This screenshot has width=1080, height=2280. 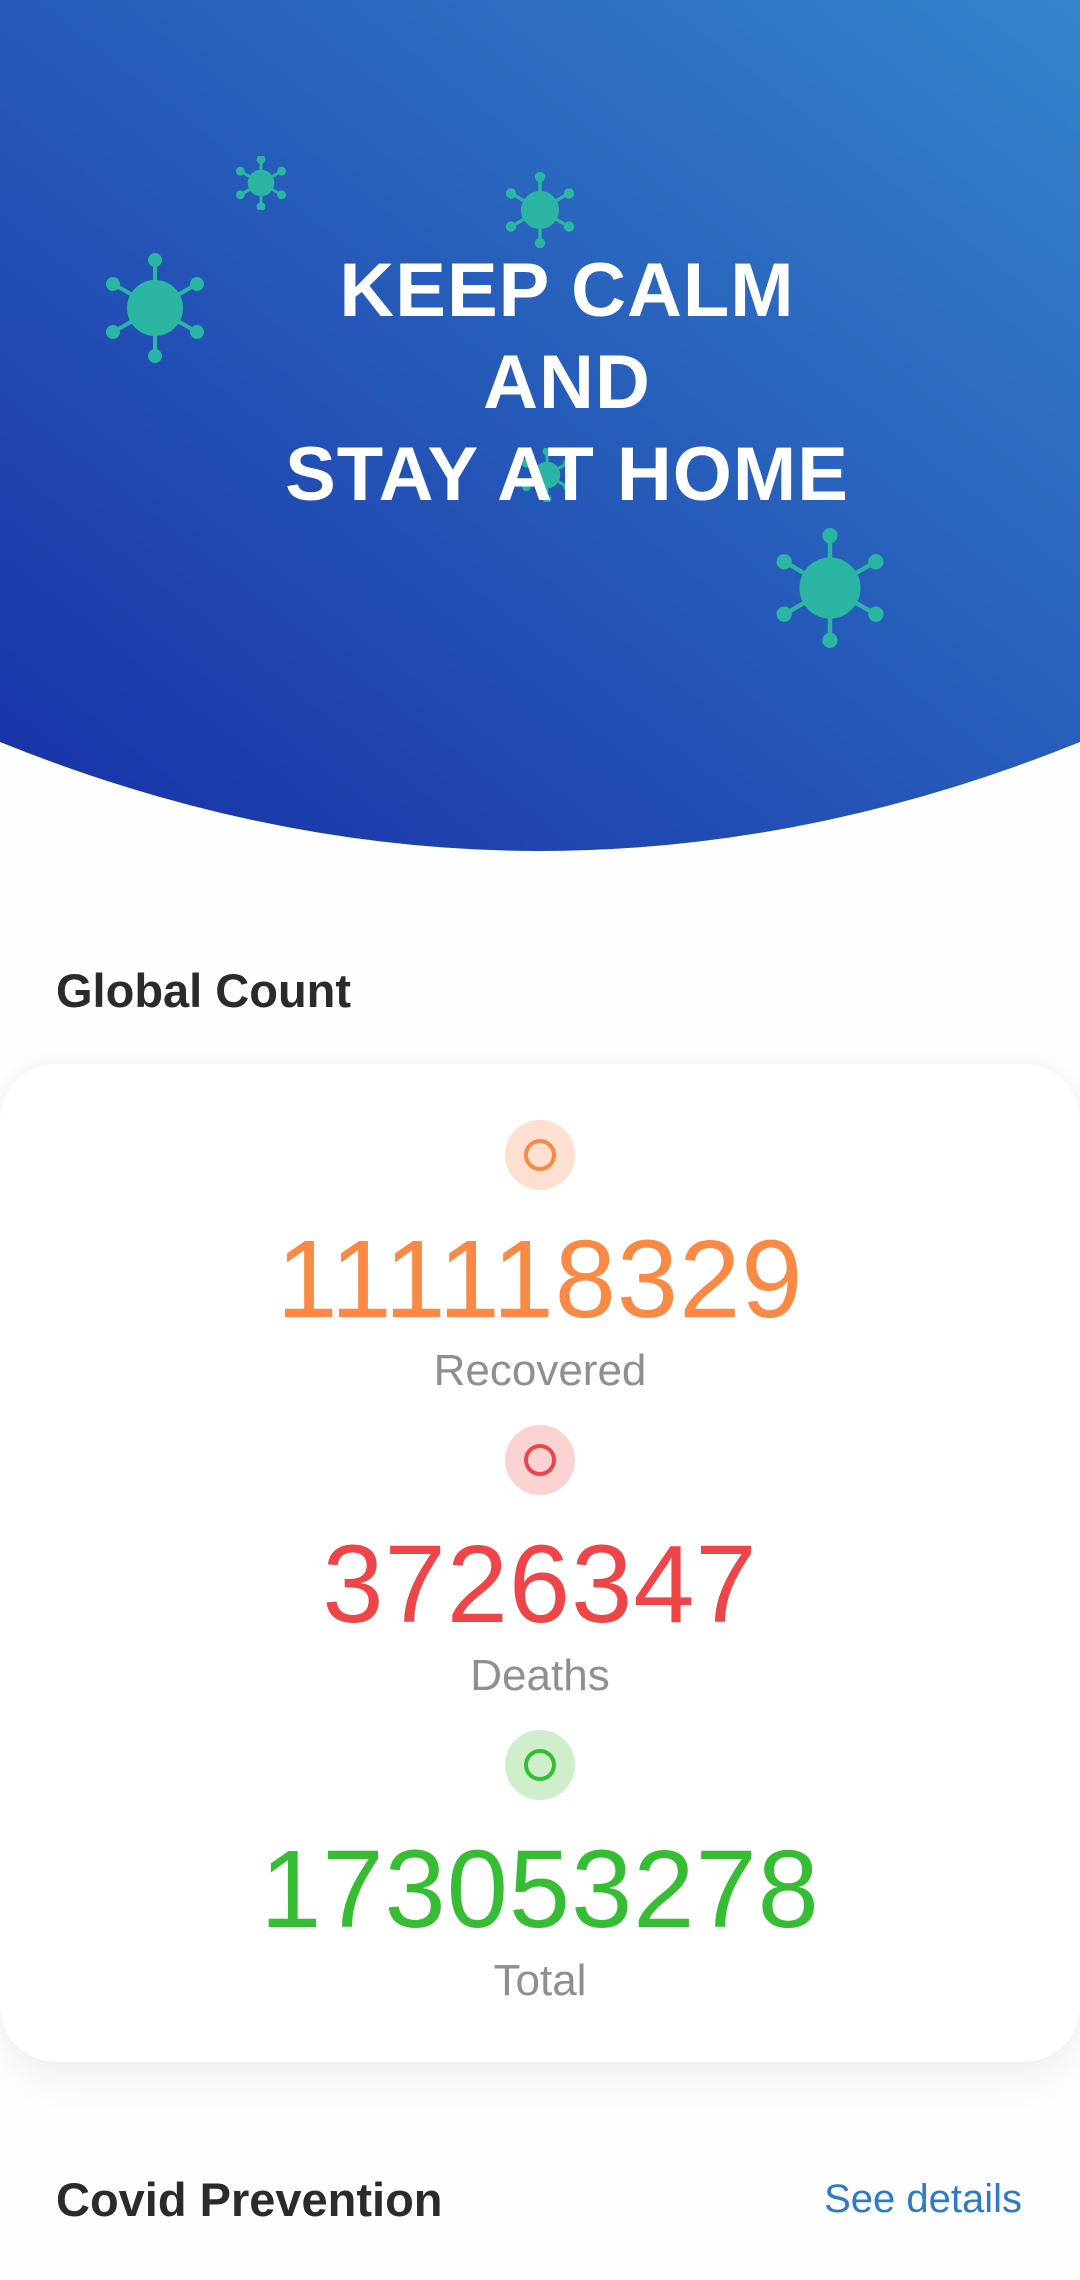 What do you see at coordinates (540, 1584) in the screenshot?
I see `deaths-count: 3726347` at bounding box center [540, 1584].